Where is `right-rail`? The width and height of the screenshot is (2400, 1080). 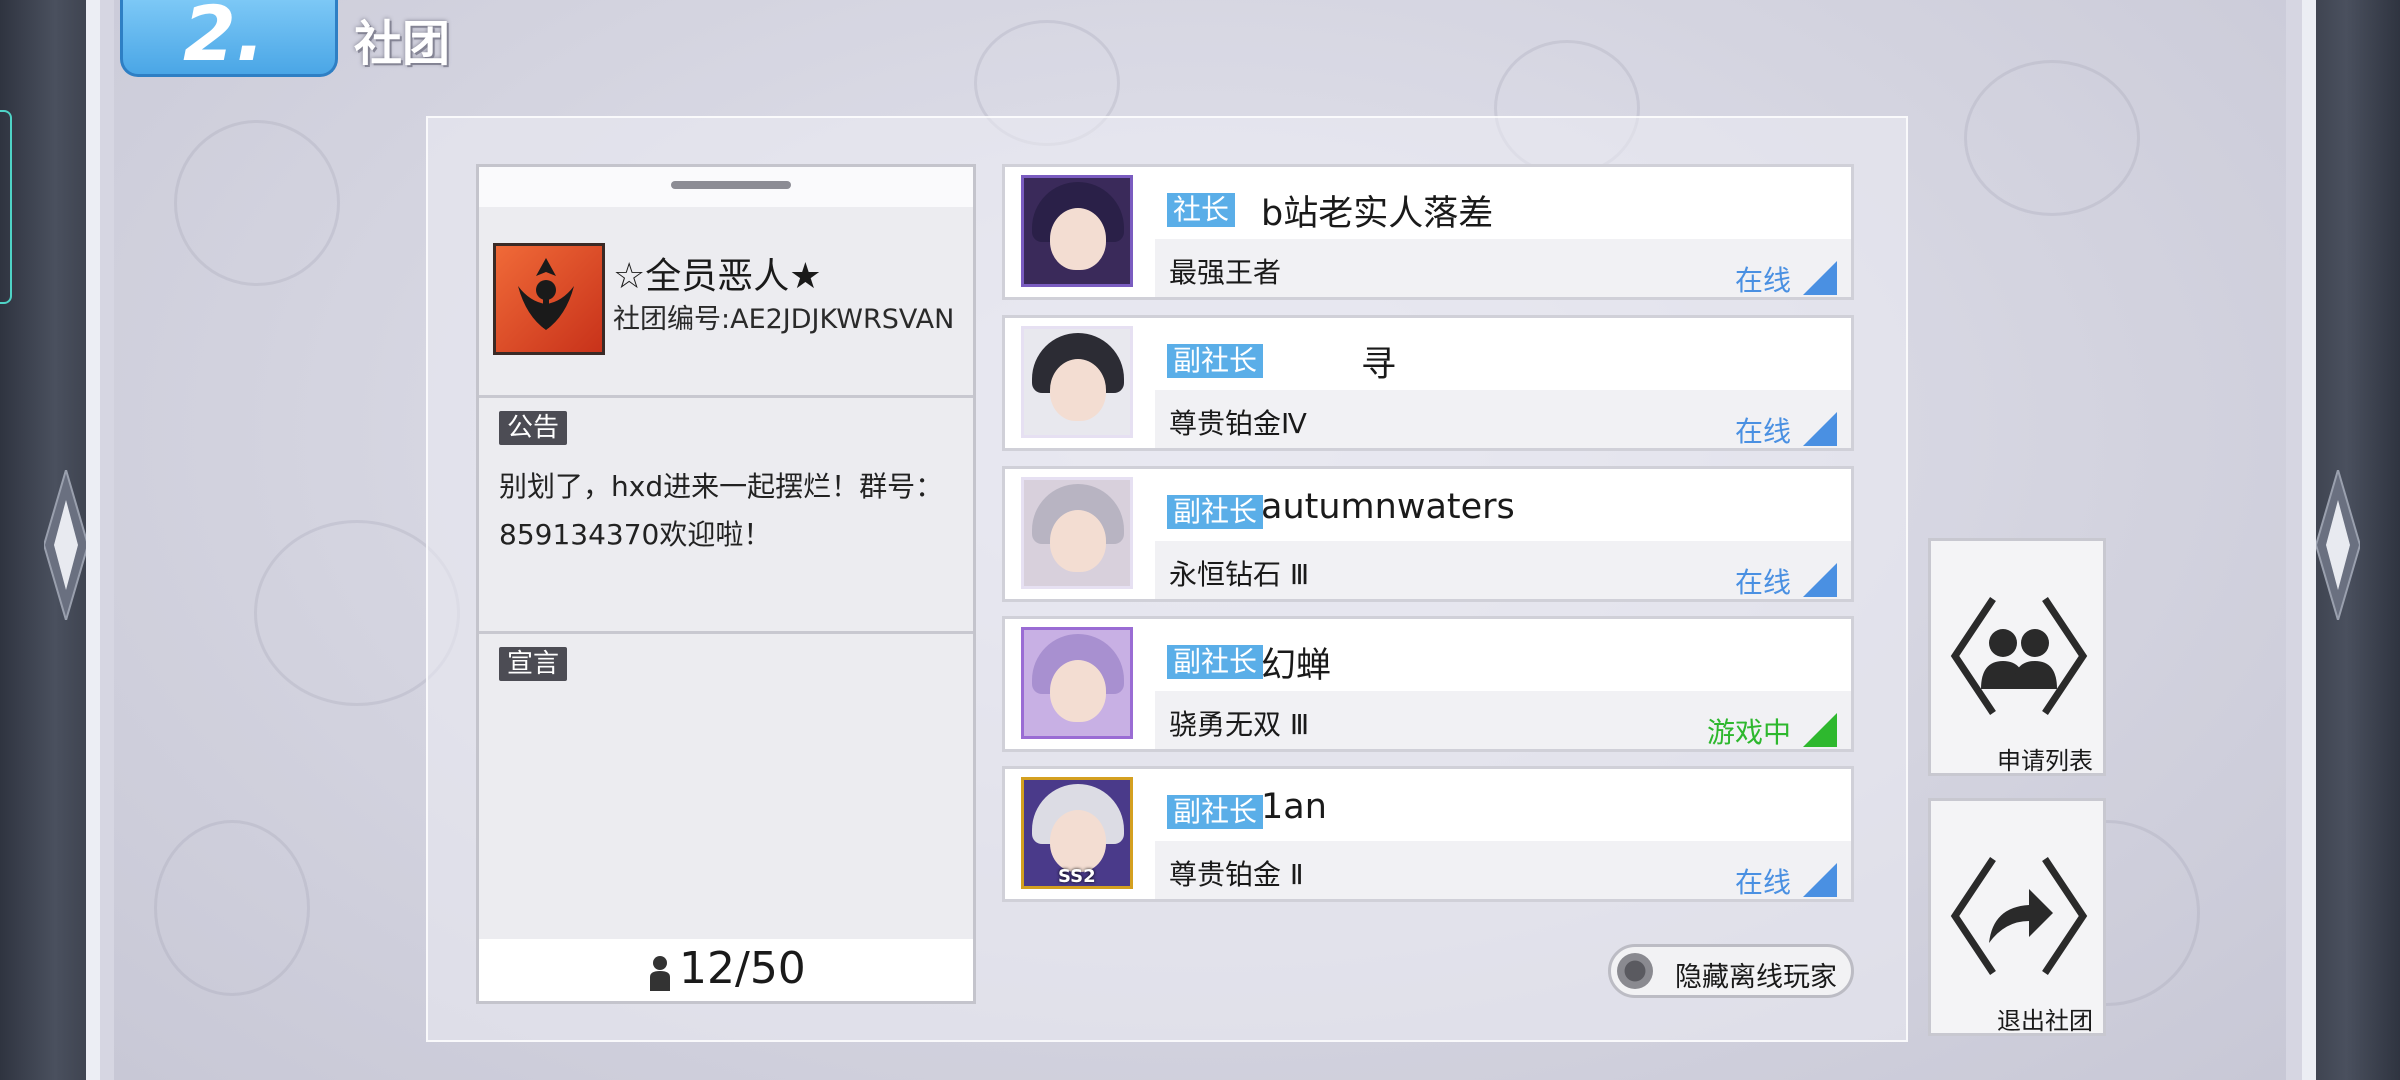 right-rail is located at coordinates (2351, 540).